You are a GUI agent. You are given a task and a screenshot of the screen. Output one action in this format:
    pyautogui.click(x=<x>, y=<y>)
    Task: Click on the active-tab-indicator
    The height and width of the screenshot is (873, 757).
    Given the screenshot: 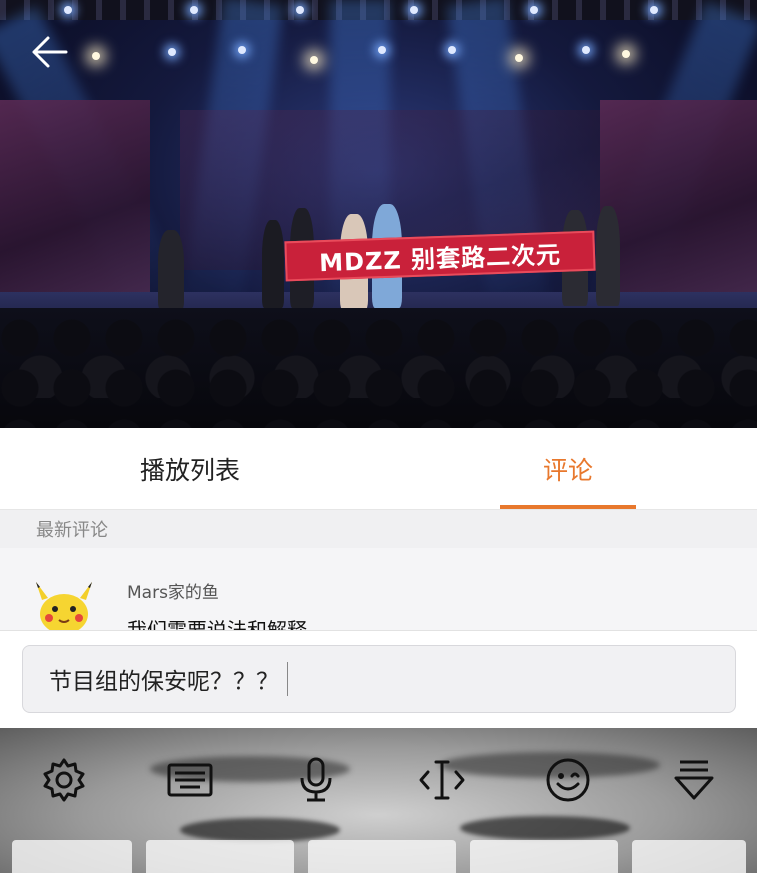 What is the action you would take?
    pyautogui.click(x=568, y=507)
    